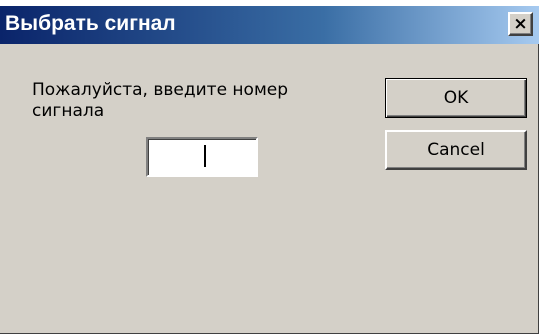 The width and height of the screenshot is (539, 334). I want to click on text-caret, so click(205, 156).